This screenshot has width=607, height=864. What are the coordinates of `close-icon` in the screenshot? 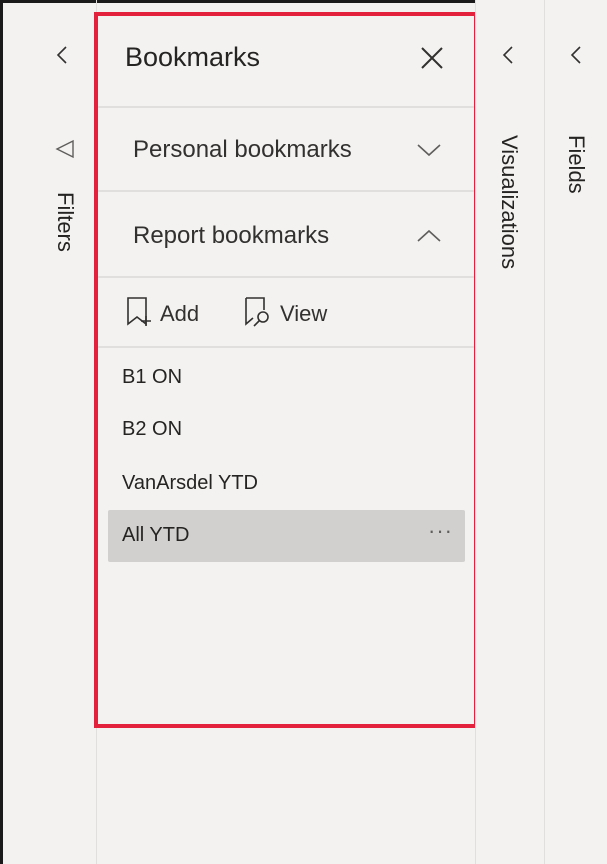 It's located at (432, 58).